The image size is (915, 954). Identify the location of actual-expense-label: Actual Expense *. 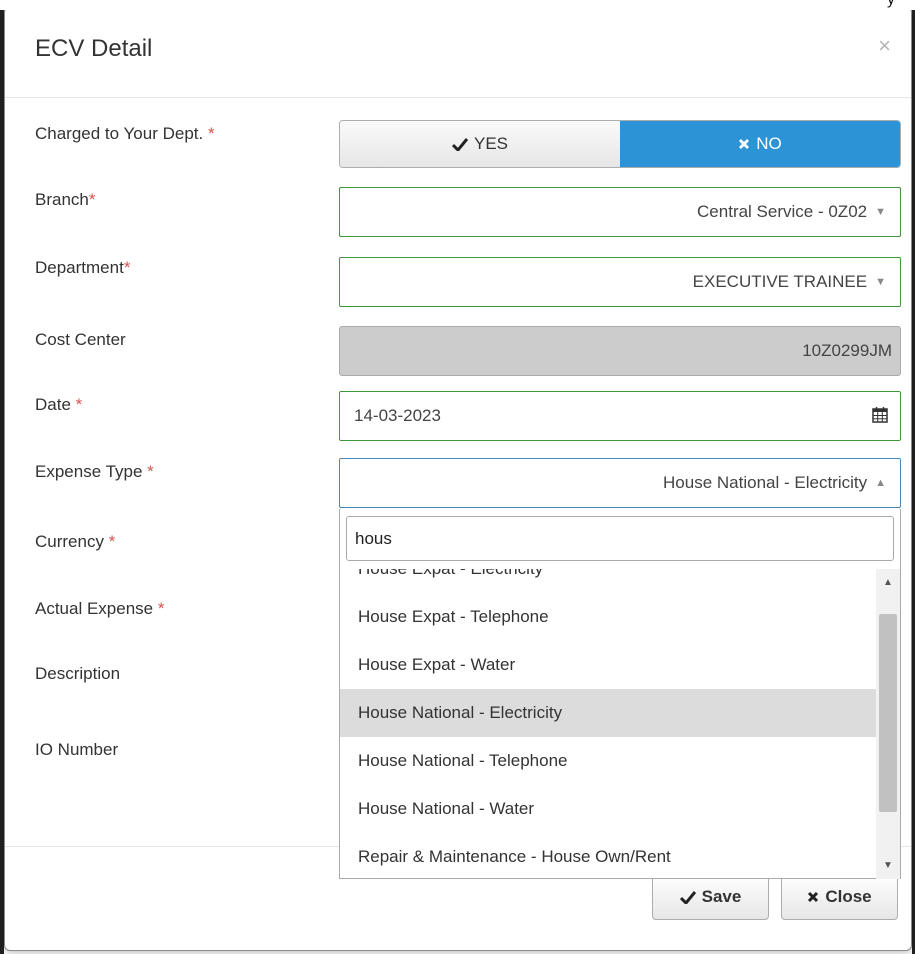
(100, 608).